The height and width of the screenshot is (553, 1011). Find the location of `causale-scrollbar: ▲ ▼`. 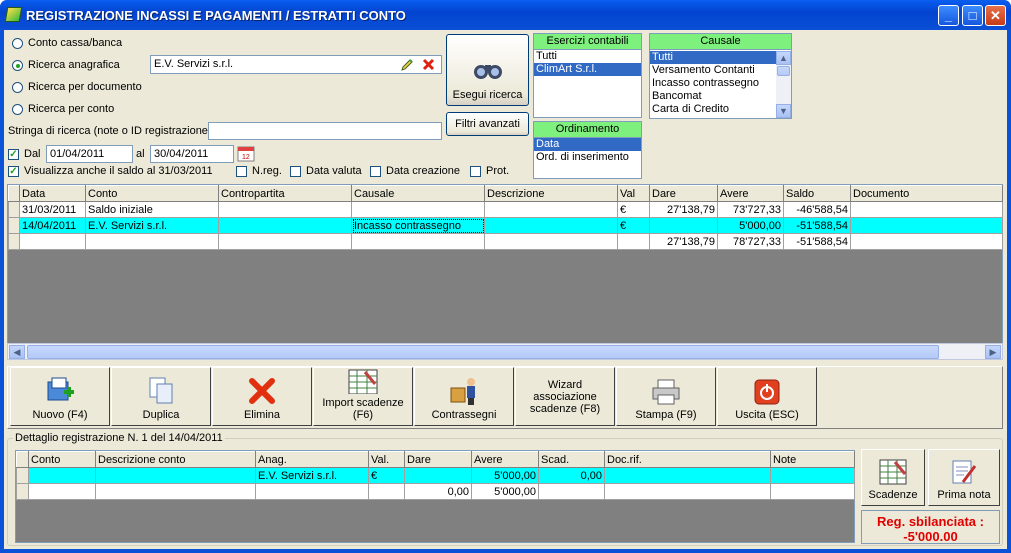

causale-scrollbar: ▲ ▼ is located at coordinates (783, 84).